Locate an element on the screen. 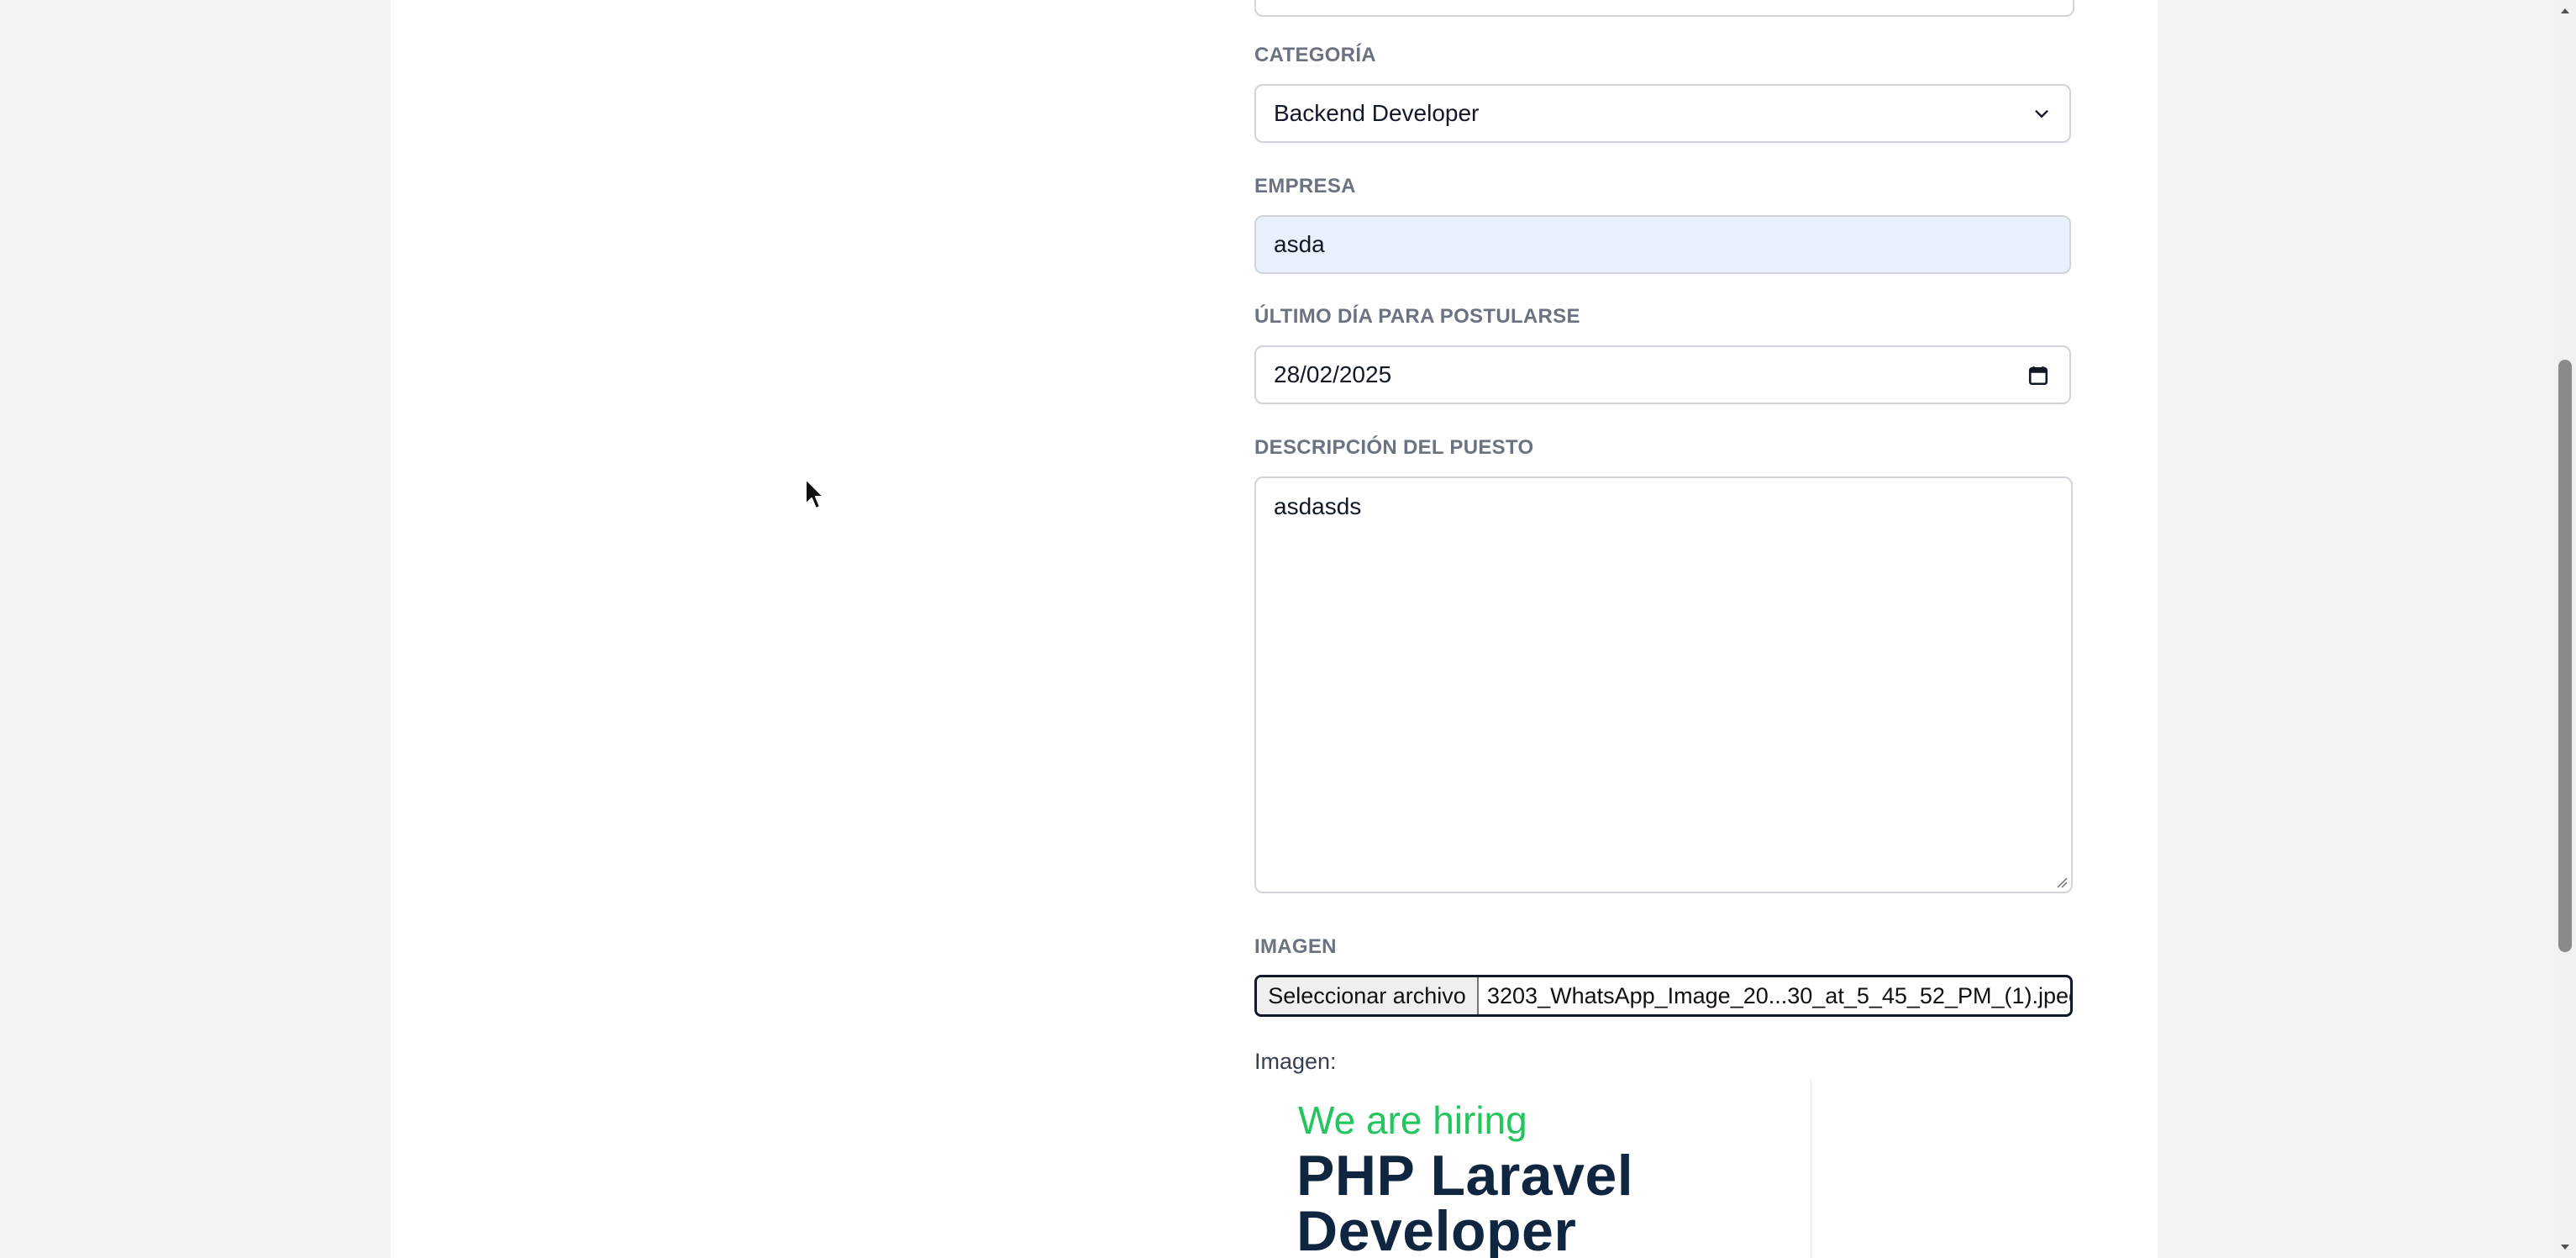 The image size is (2576, 1258). empresa-input: asda is located at coordinates (1662, 244).